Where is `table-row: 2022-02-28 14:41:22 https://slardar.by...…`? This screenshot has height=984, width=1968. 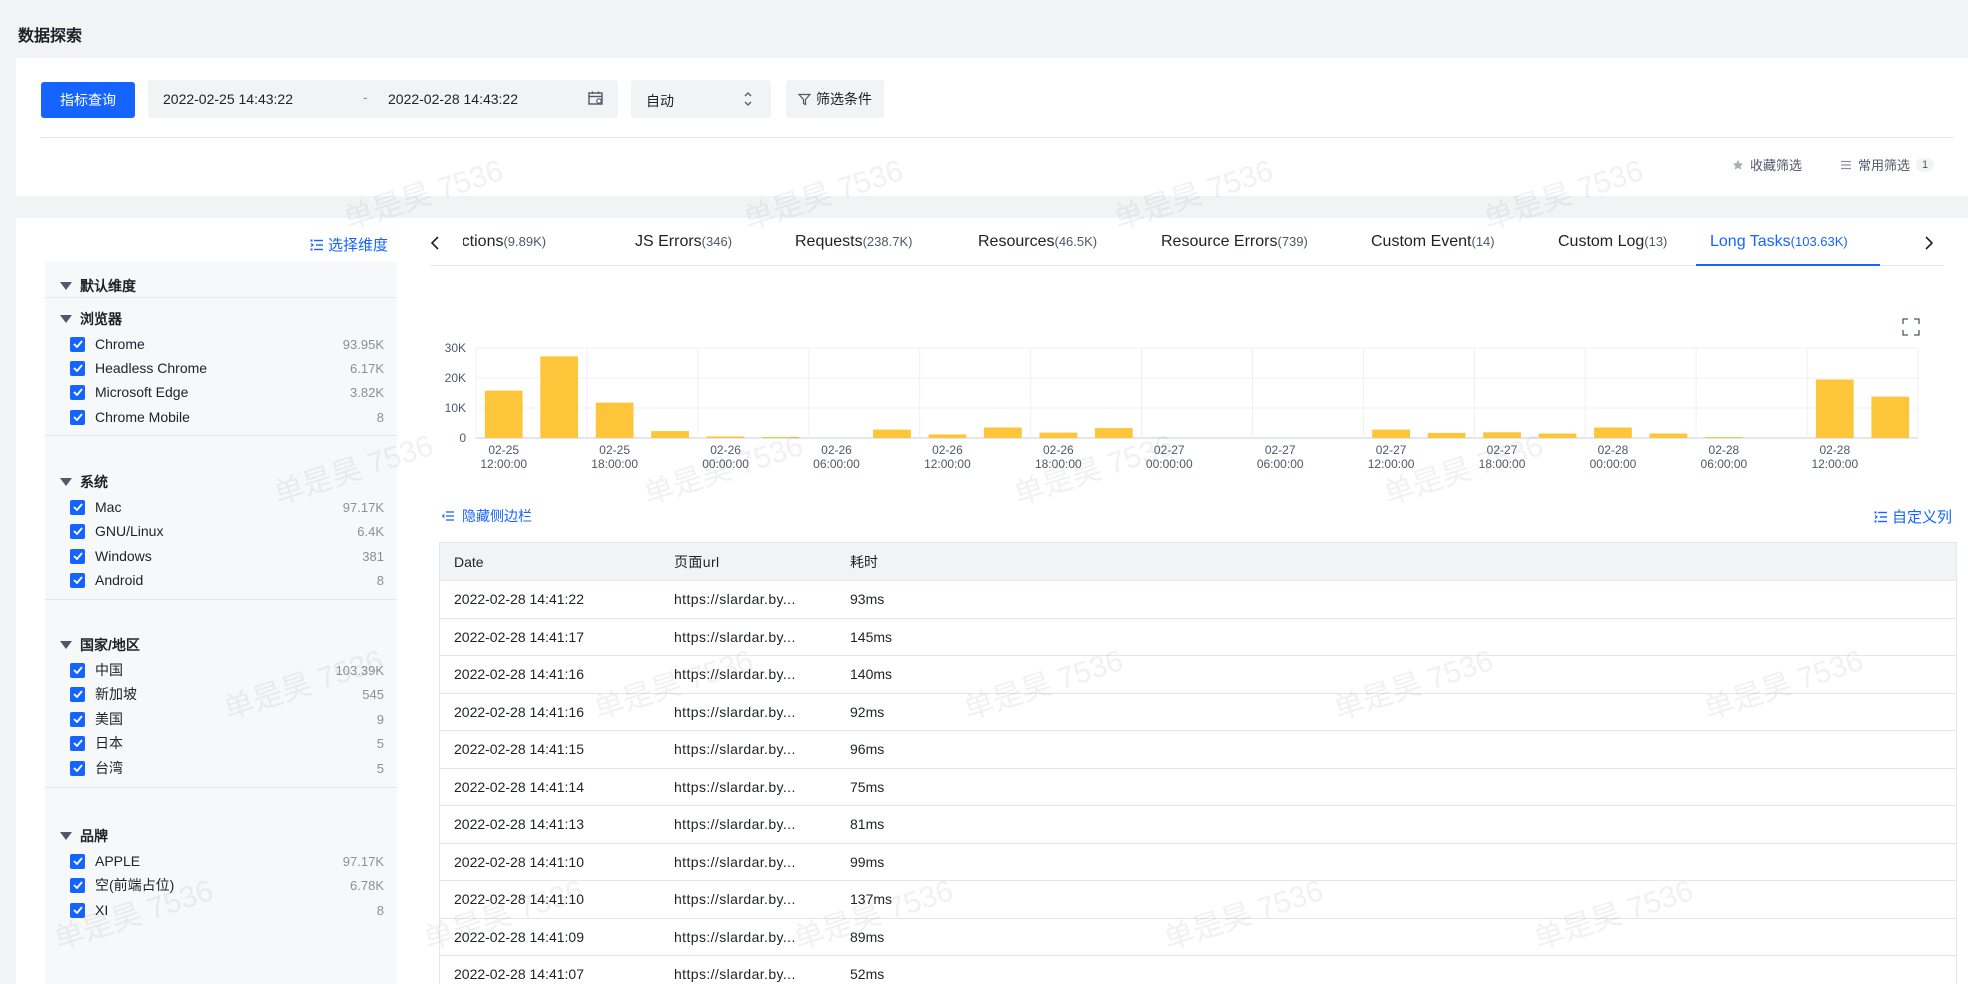
table-row: 2022-02-28 14:41:22 https://slardar.by...… is located at coordinates (1198, 600).